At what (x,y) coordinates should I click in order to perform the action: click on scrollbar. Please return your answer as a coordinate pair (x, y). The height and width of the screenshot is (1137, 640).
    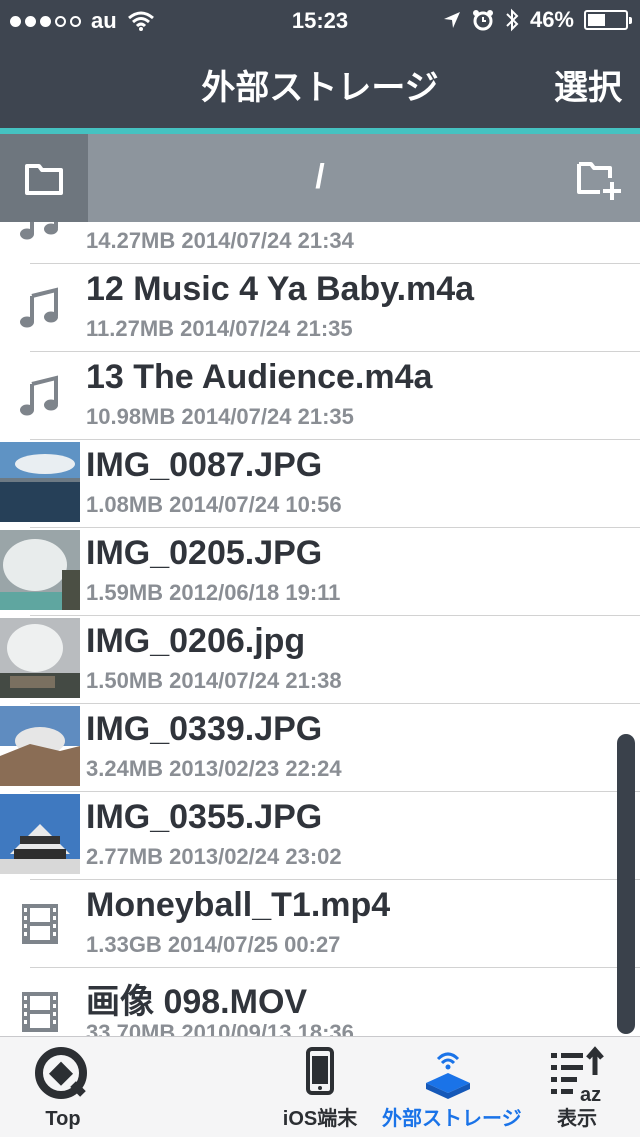
    Looking at the image, I should click on (626, 884).